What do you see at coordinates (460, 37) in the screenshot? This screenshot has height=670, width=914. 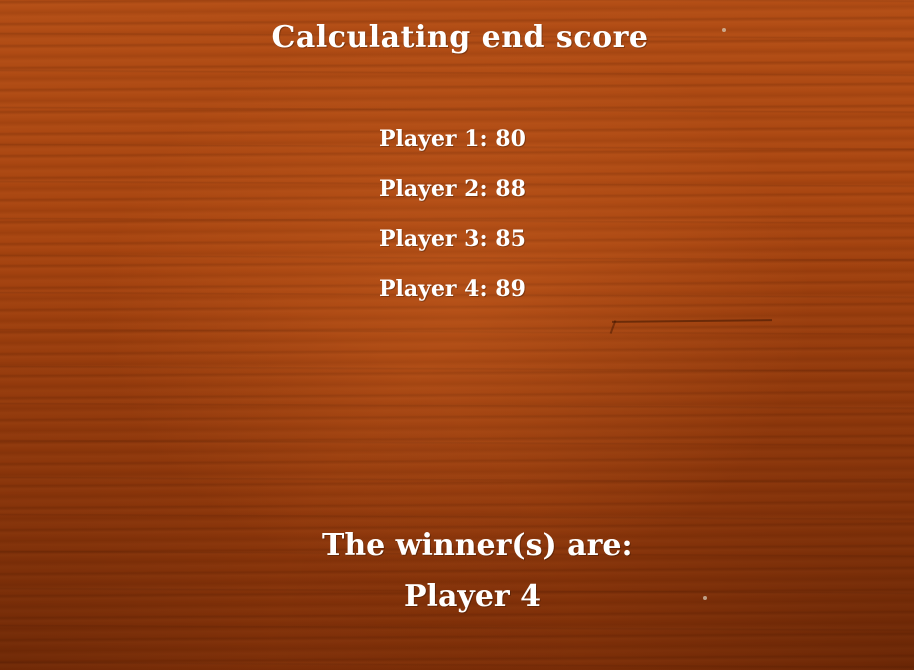 I see `screen-title: Calculating end score` at bounding box center [460, 37].